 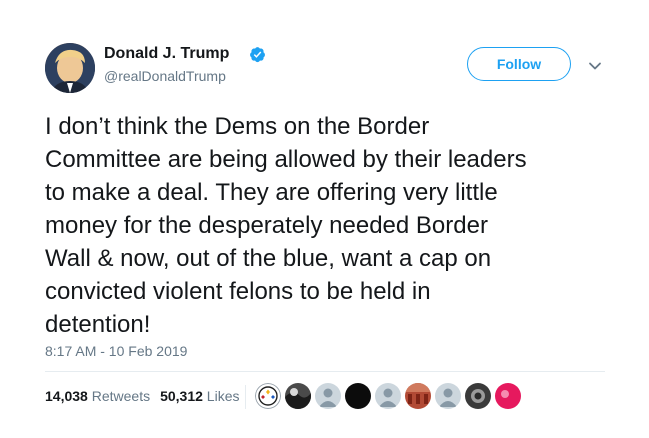 I want to click on display-name: Donald J. Trump, so click(x=166, y=54).